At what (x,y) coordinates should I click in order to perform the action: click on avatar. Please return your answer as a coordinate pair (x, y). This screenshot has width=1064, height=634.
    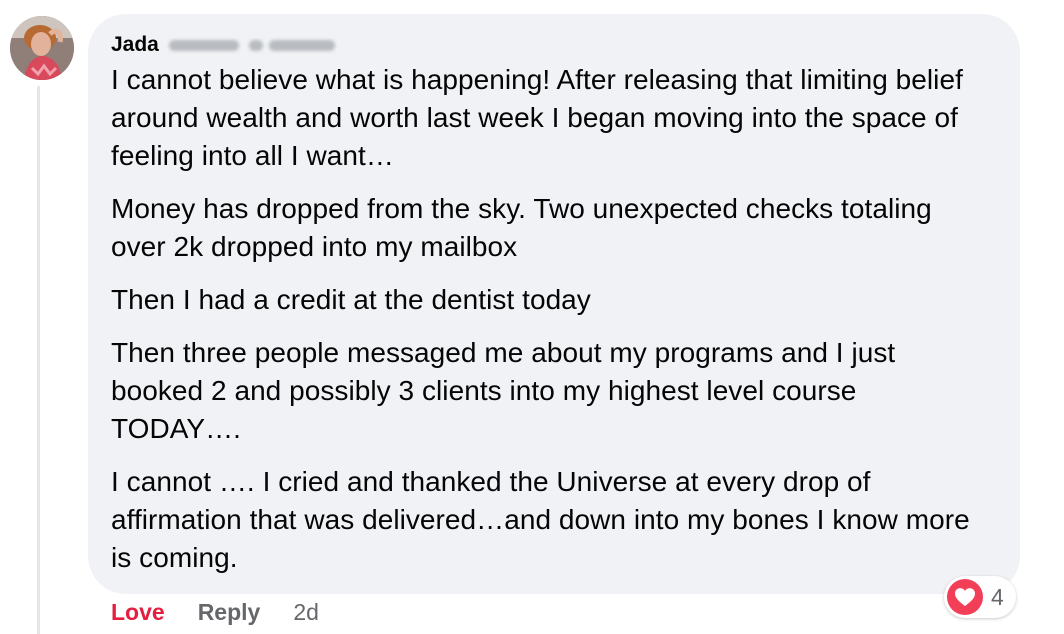
    Looking at the image, I should click on (42, 48).